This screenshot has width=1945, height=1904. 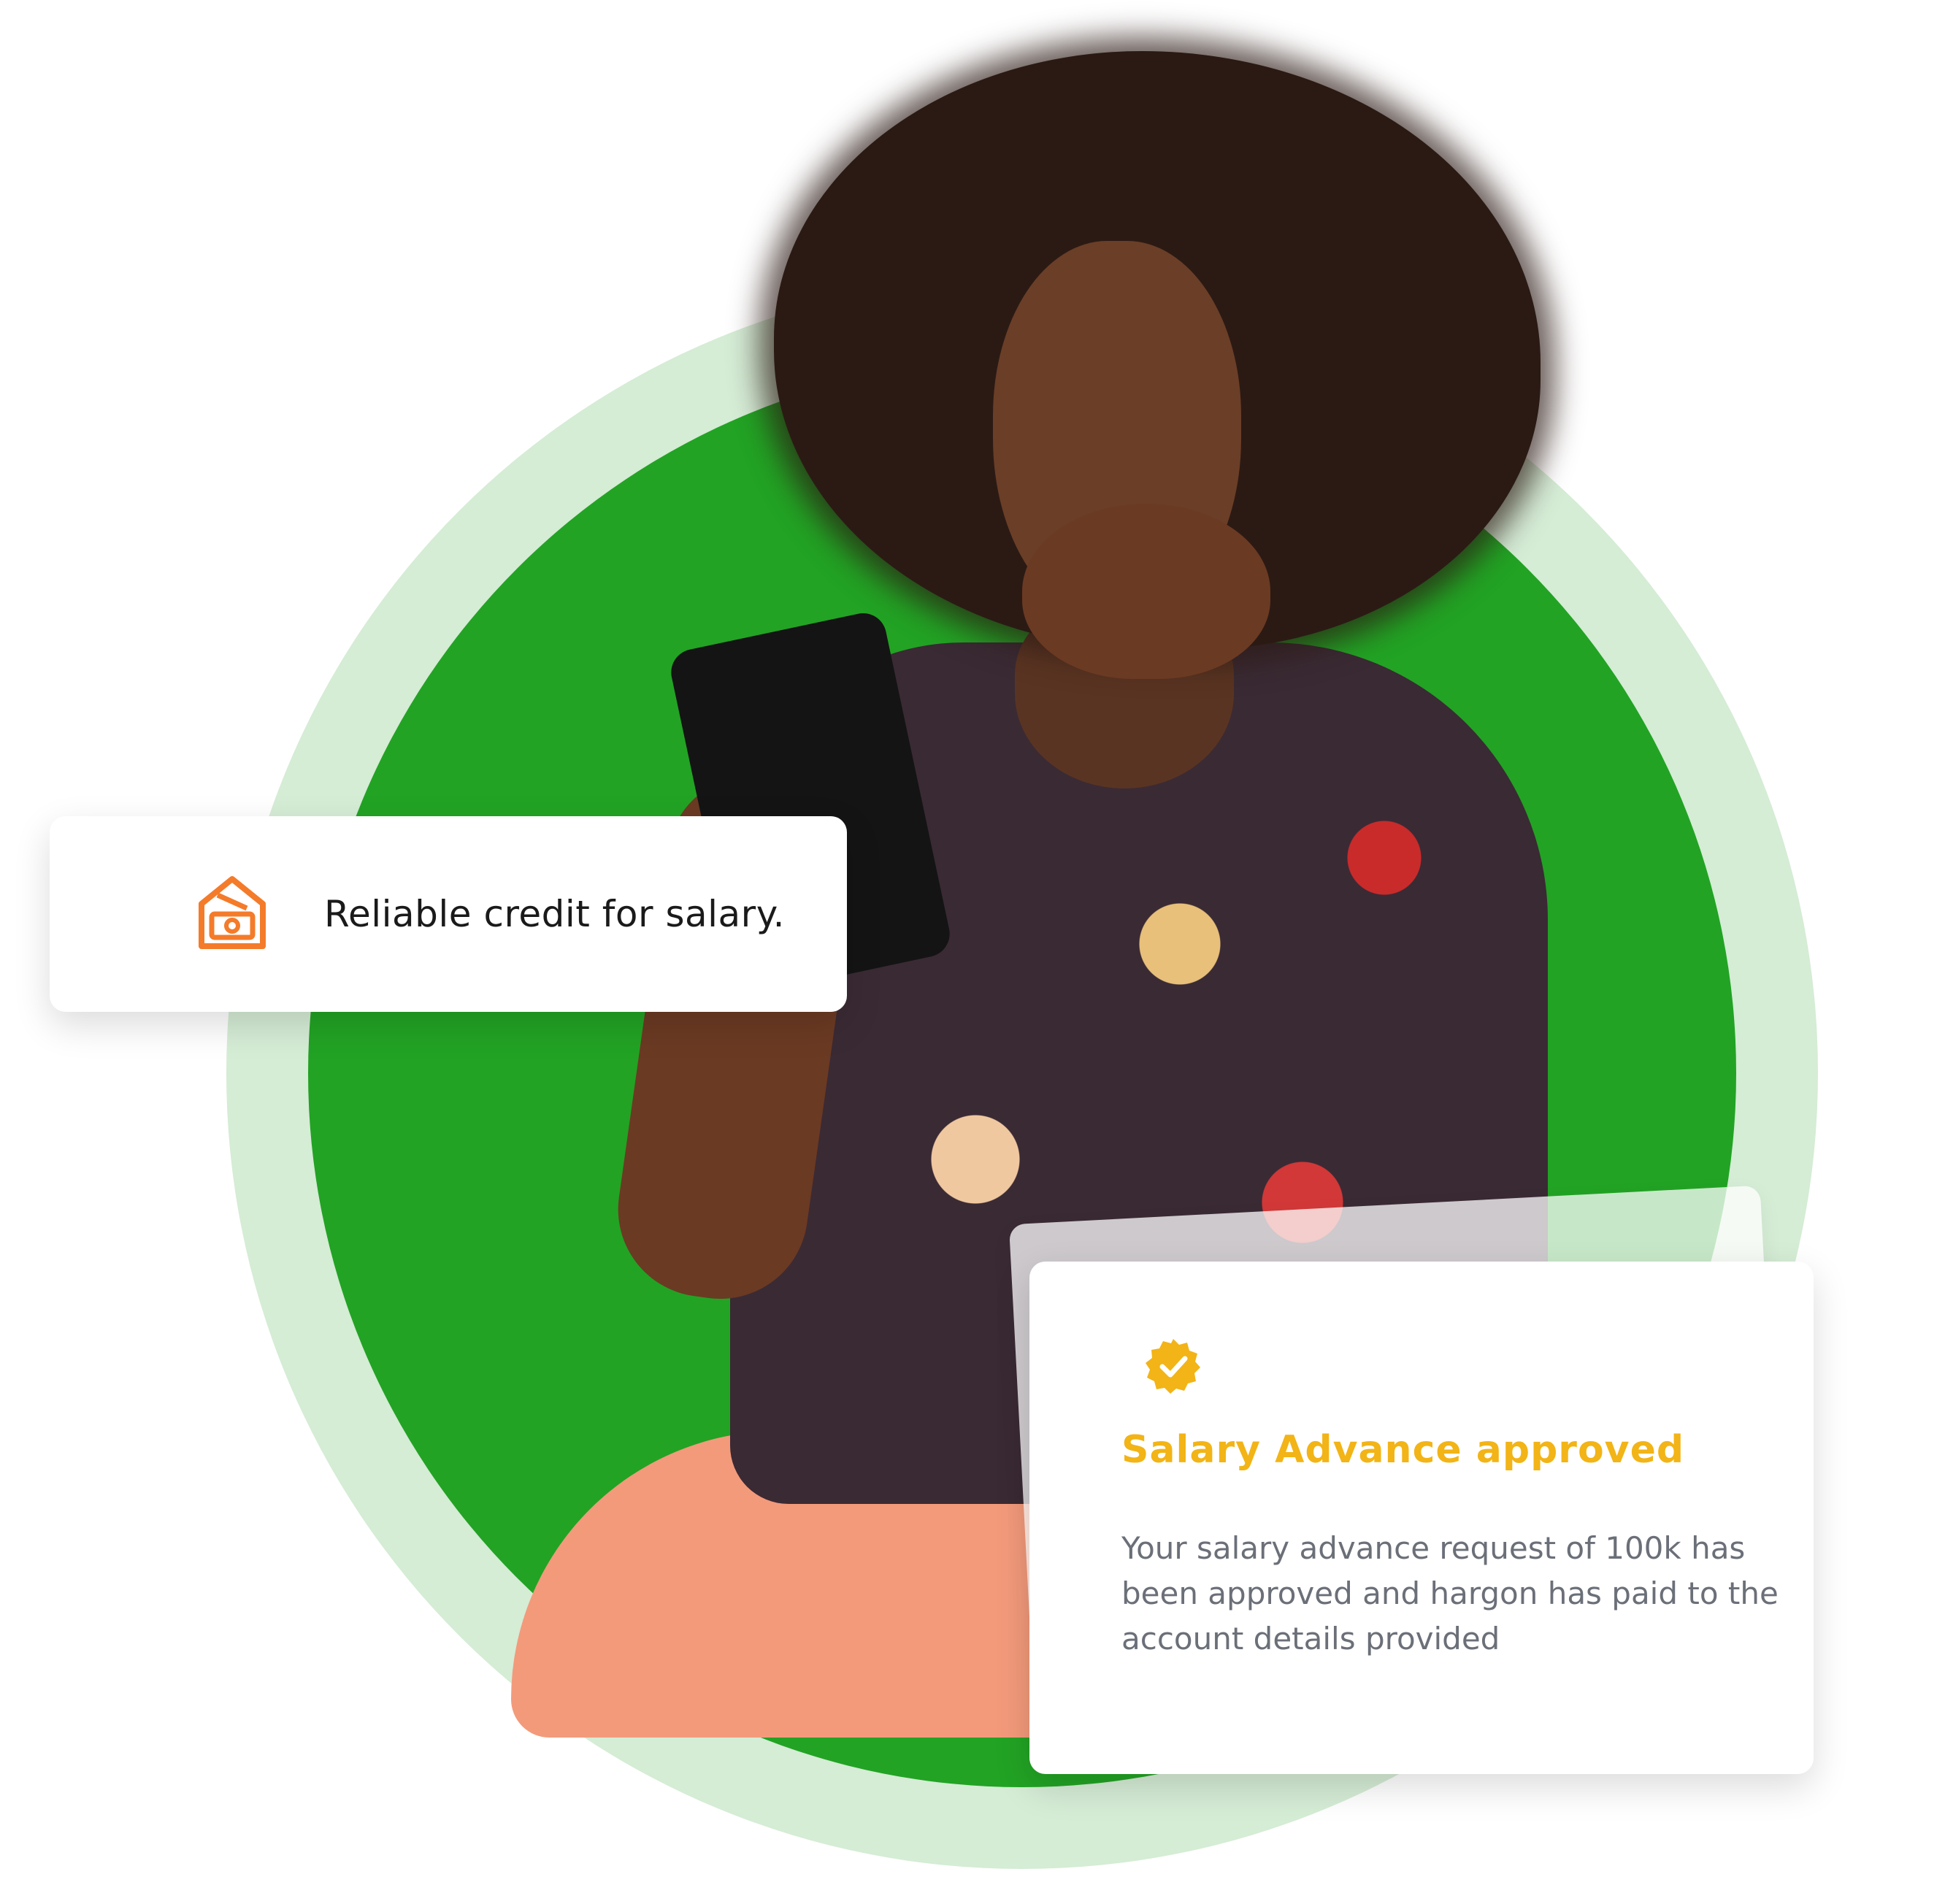 I want to click on approval-title: Salary Advance approved, so click(x=1403, y=1450).